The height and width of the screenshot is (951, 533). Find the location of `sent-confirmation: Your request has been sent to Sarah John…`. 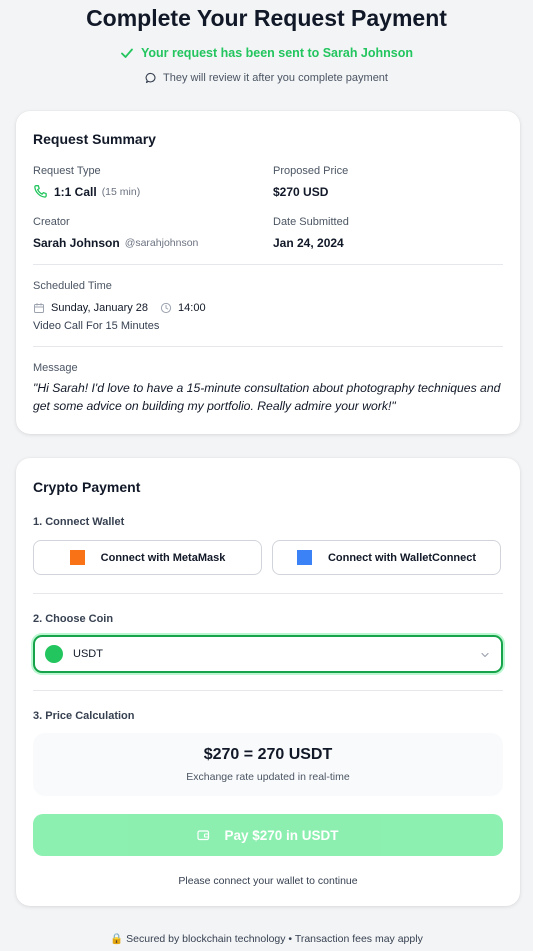

sent-confirmation: Your request has been sent to Sarah John… is located at coordinates (266, 53).